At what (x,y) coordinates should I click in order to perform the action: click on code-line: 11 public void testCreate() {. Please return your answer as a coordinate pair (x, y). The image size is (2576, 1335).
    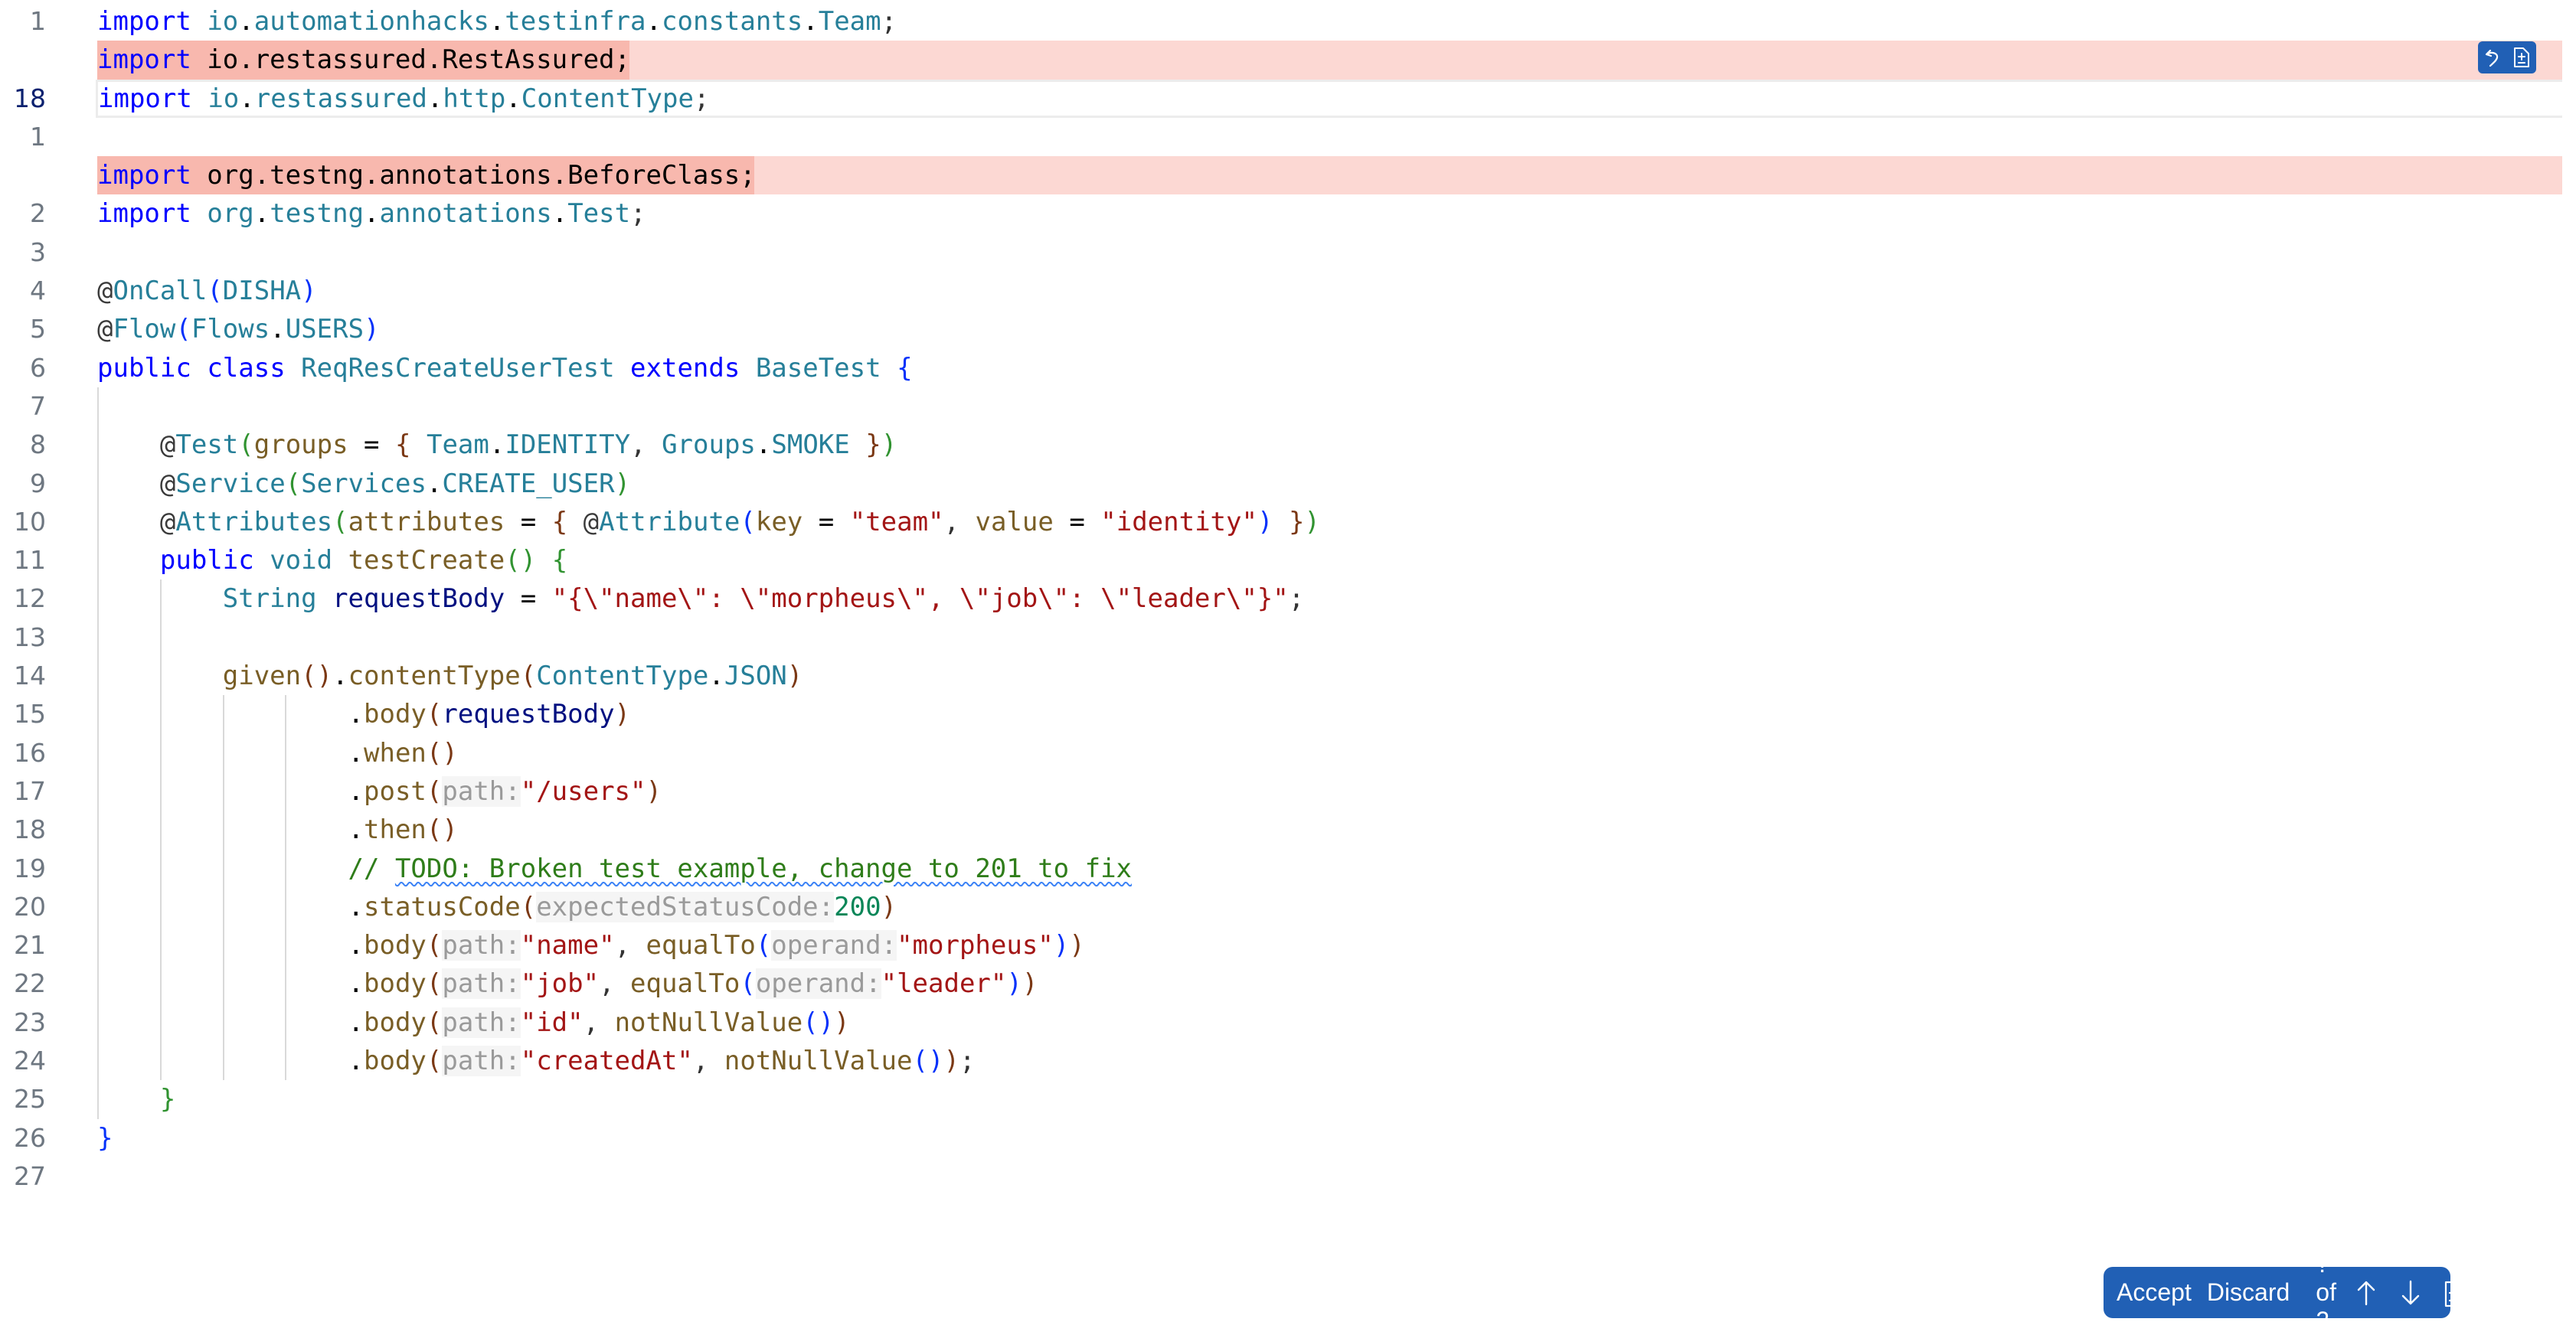
    Looking at the image, I should click on (1288, 560).